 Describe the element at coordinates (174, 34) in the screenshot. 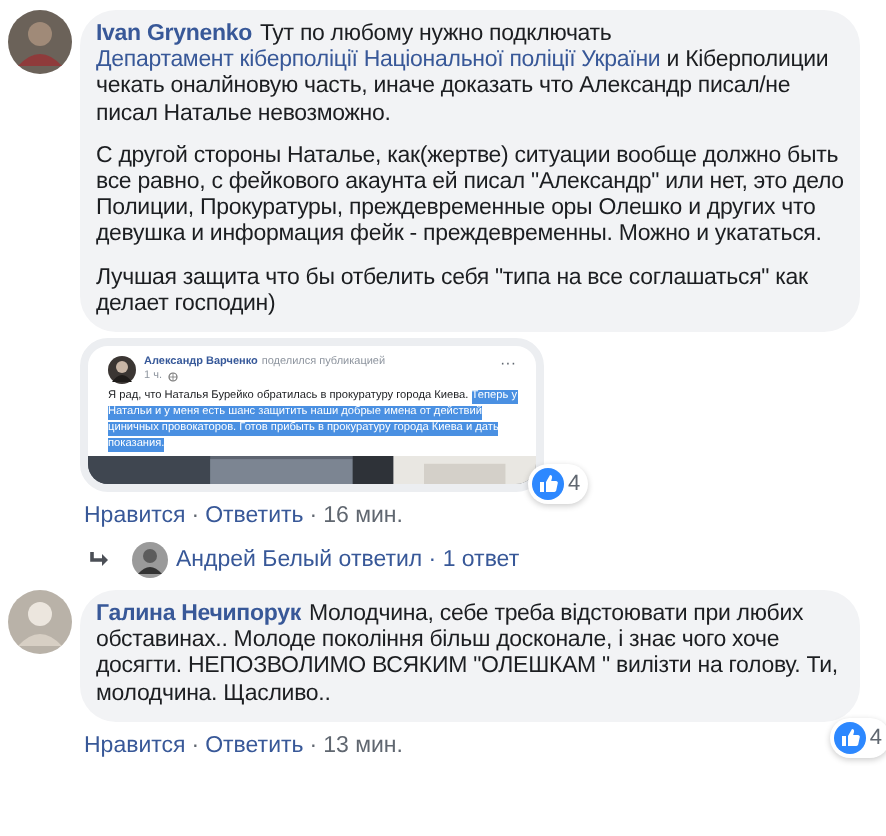

I see `author-link: Ivan Grynenko` at that location.